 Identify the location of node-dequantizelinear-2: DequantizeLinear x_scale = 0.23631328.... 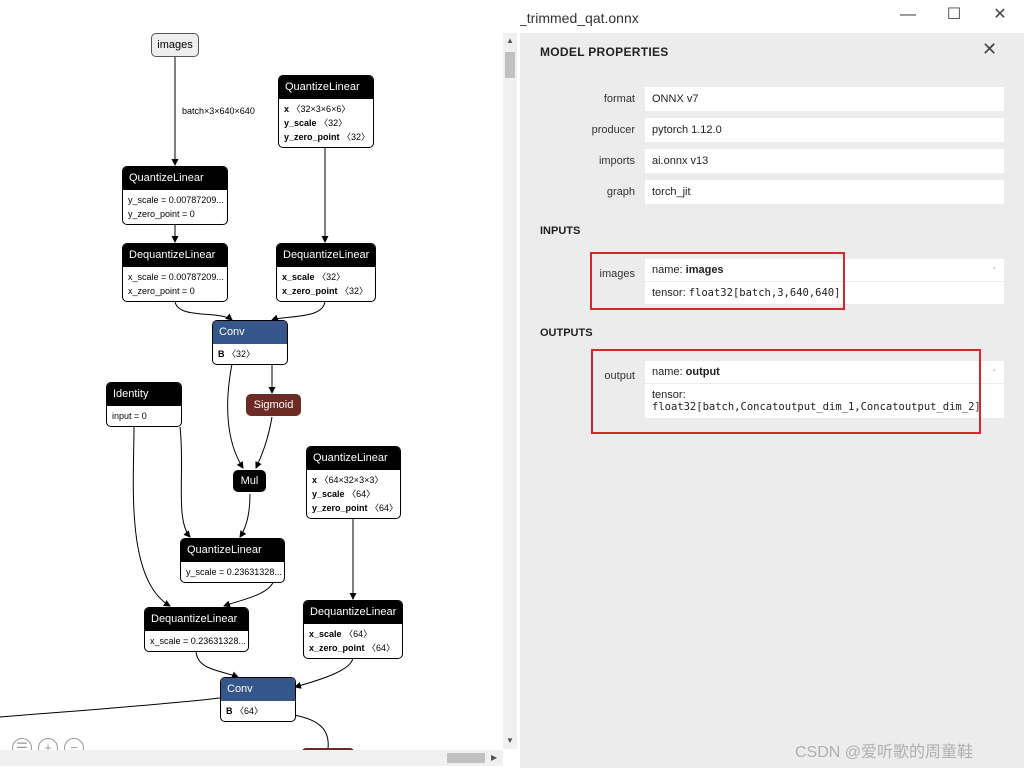
(196, 629).